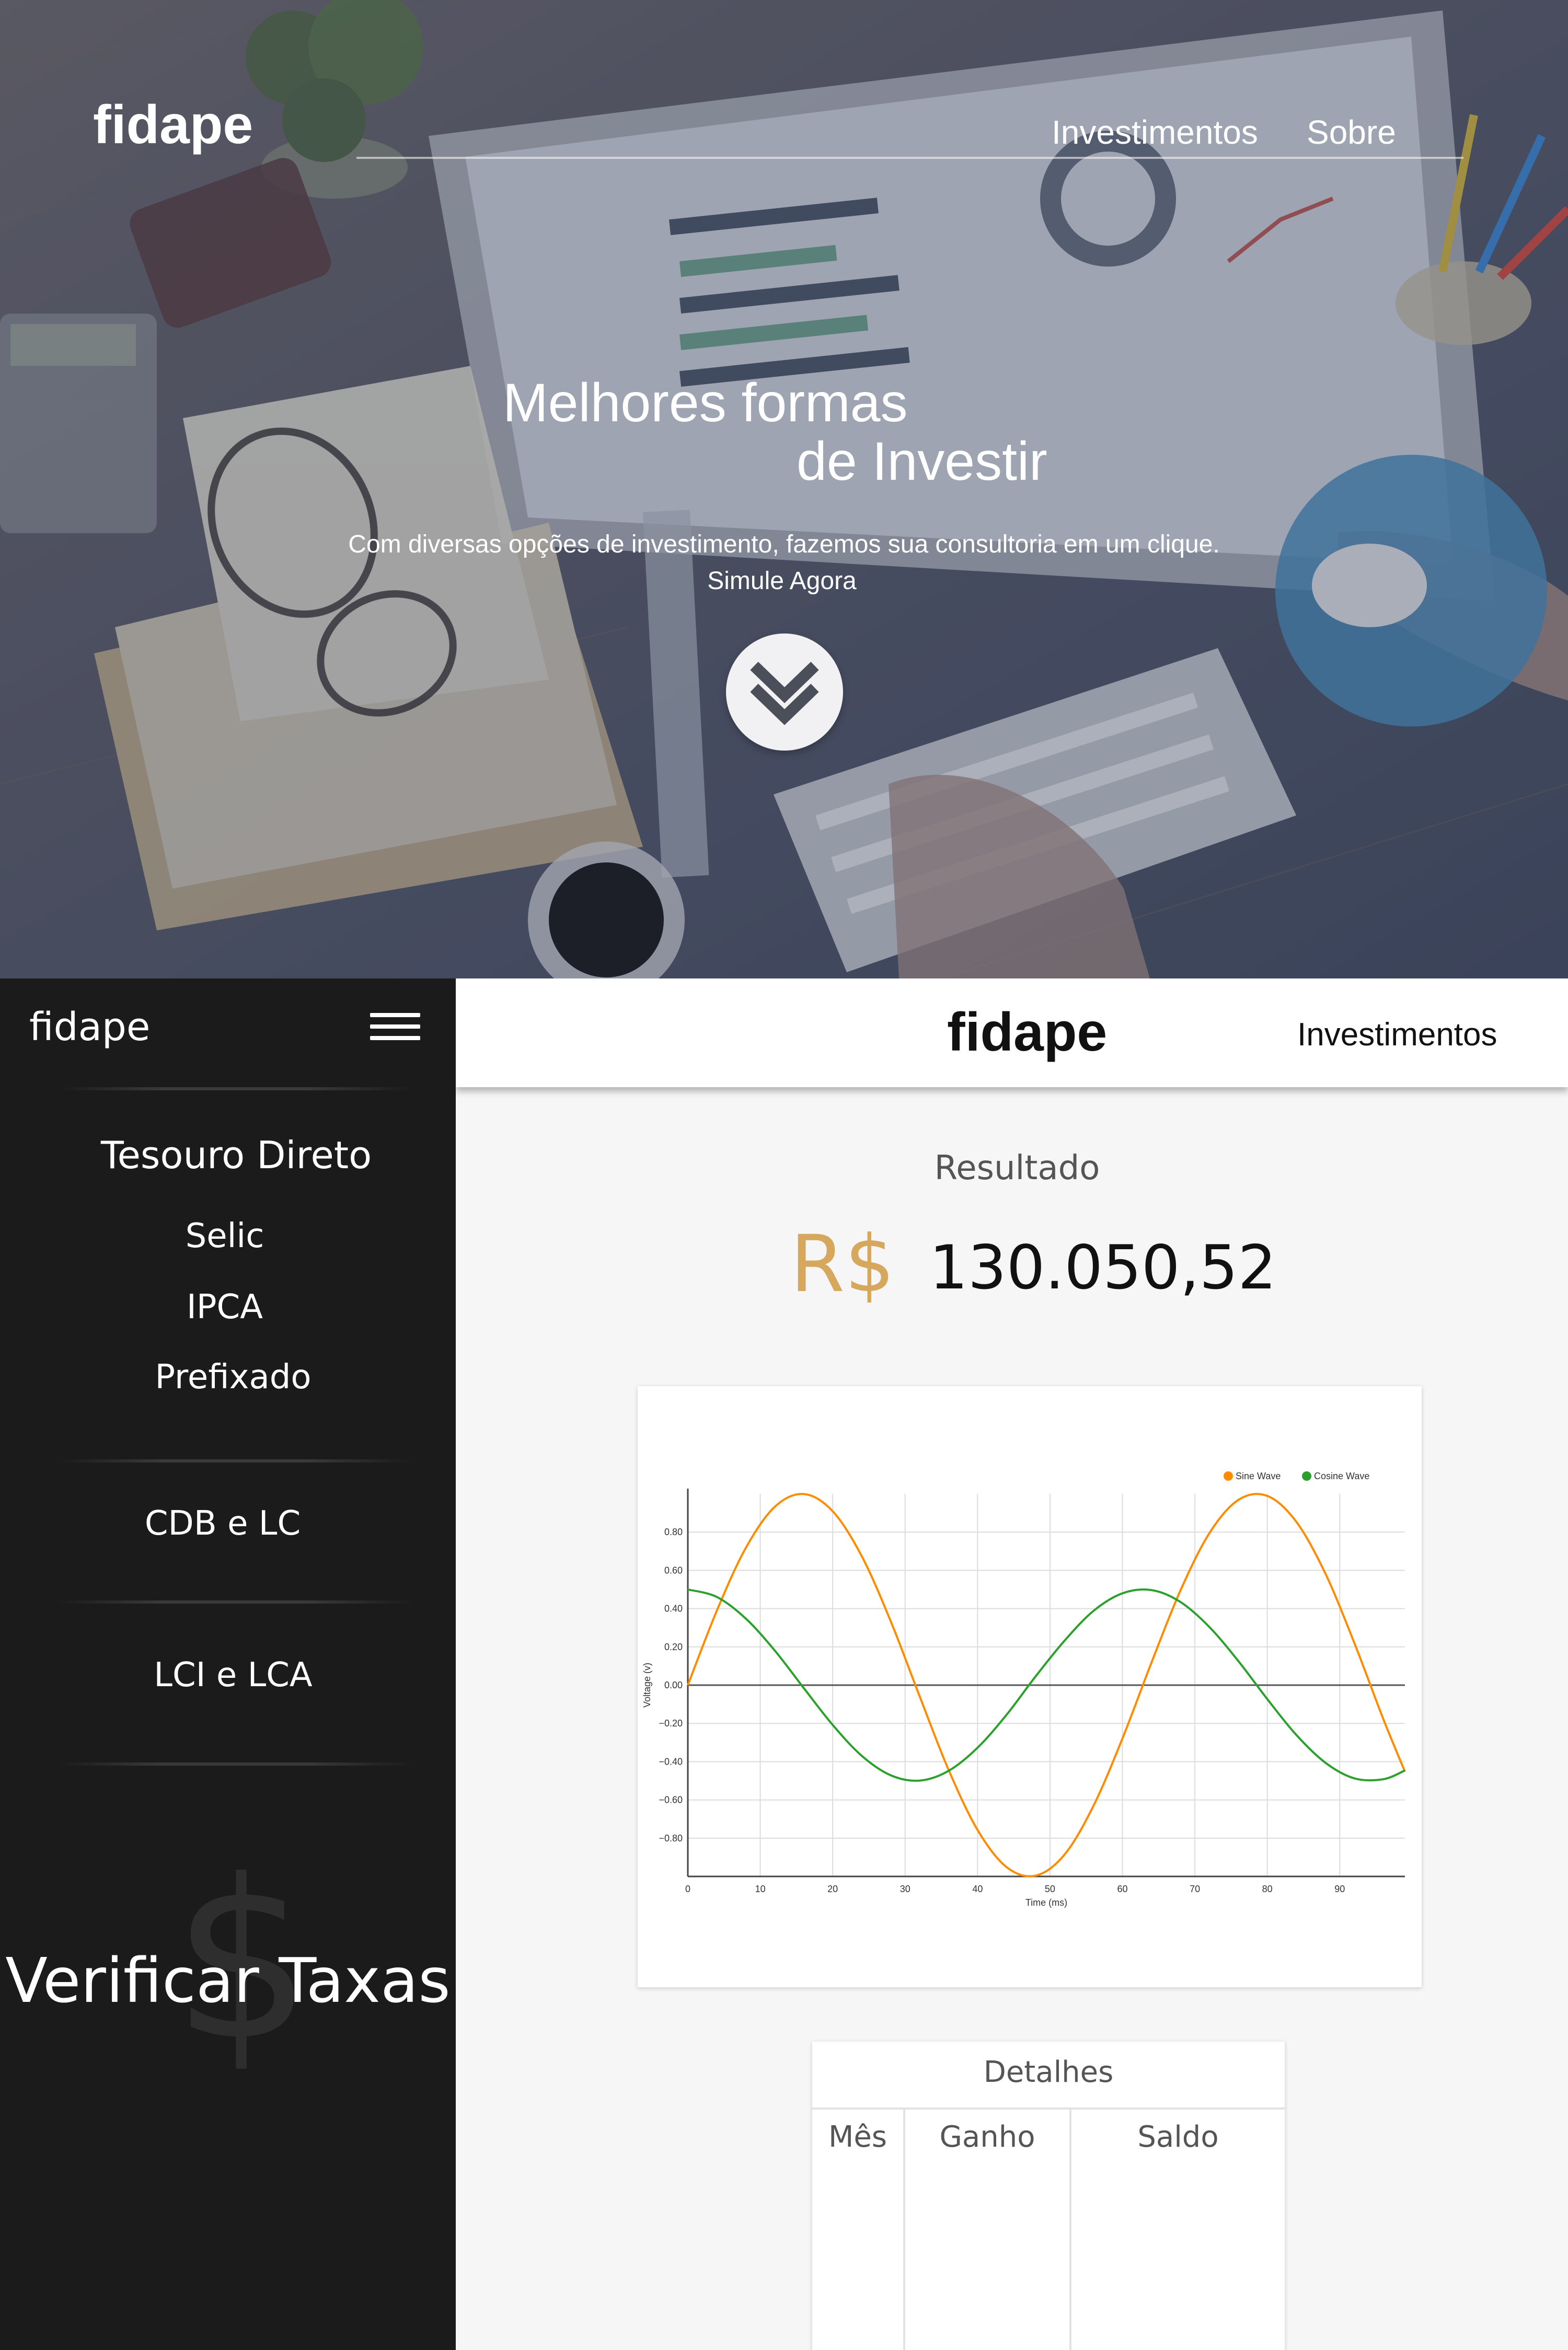 The width and height of the screenshot is (1568, 2350). What do you see at coordinates (673, 1647) in the screenshot?
I see `y-tick-label: 0.20` at bounding box center [673, 1647].